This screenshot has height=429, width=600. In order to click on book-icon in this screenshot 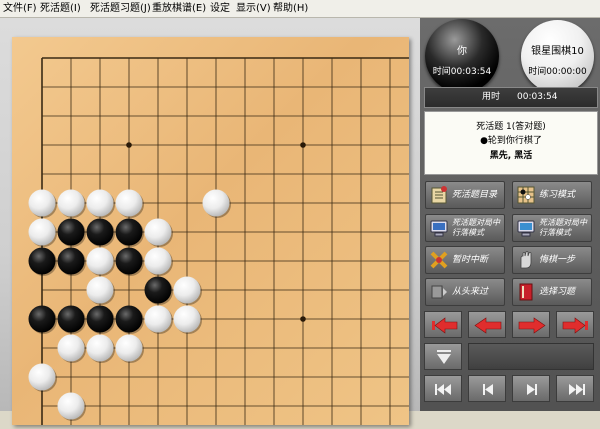, I will do `click(439, 195)`.